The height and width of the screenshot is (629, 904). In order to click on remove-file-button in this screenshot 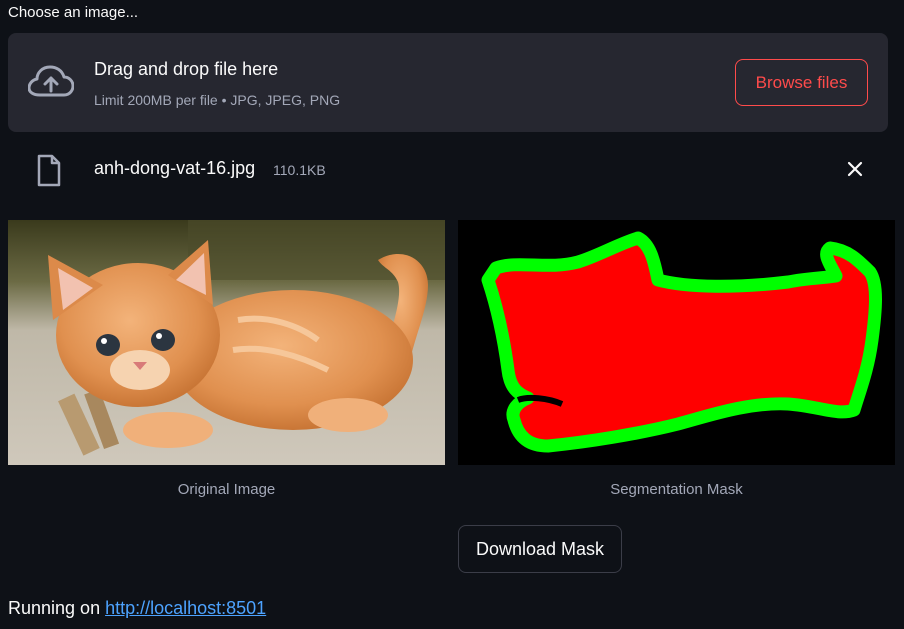, I will do `click(855, 169)`.